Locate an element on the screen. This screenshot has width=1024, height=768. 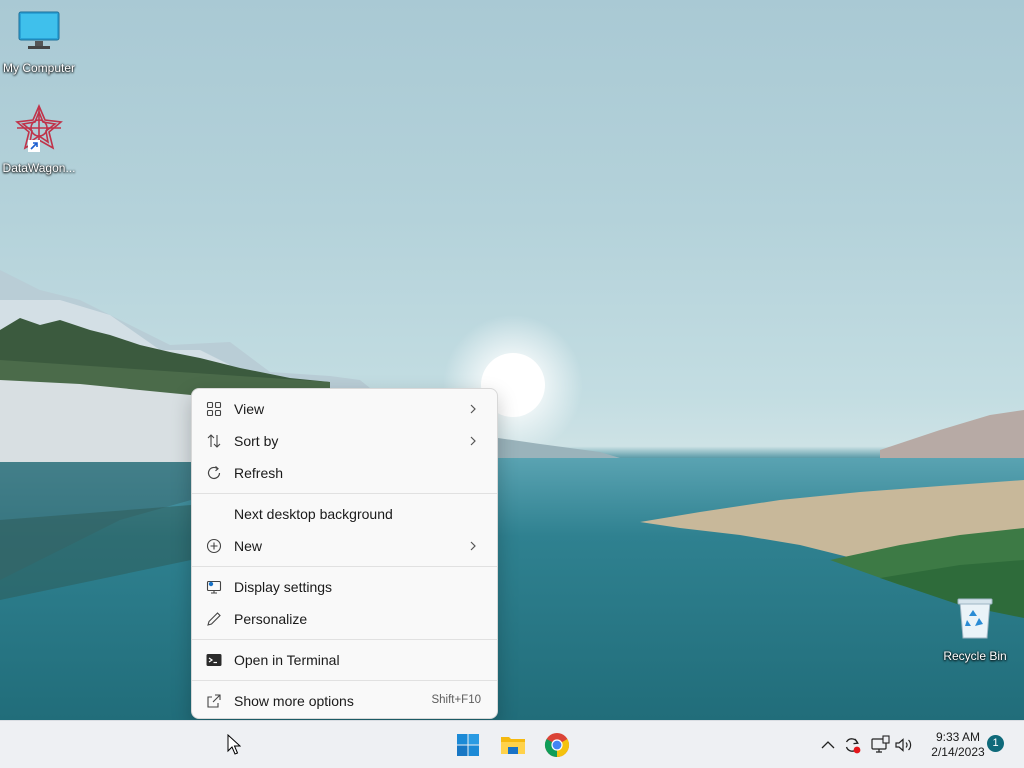
menu-item-label: Sort by is located at coordinates (256, 441).